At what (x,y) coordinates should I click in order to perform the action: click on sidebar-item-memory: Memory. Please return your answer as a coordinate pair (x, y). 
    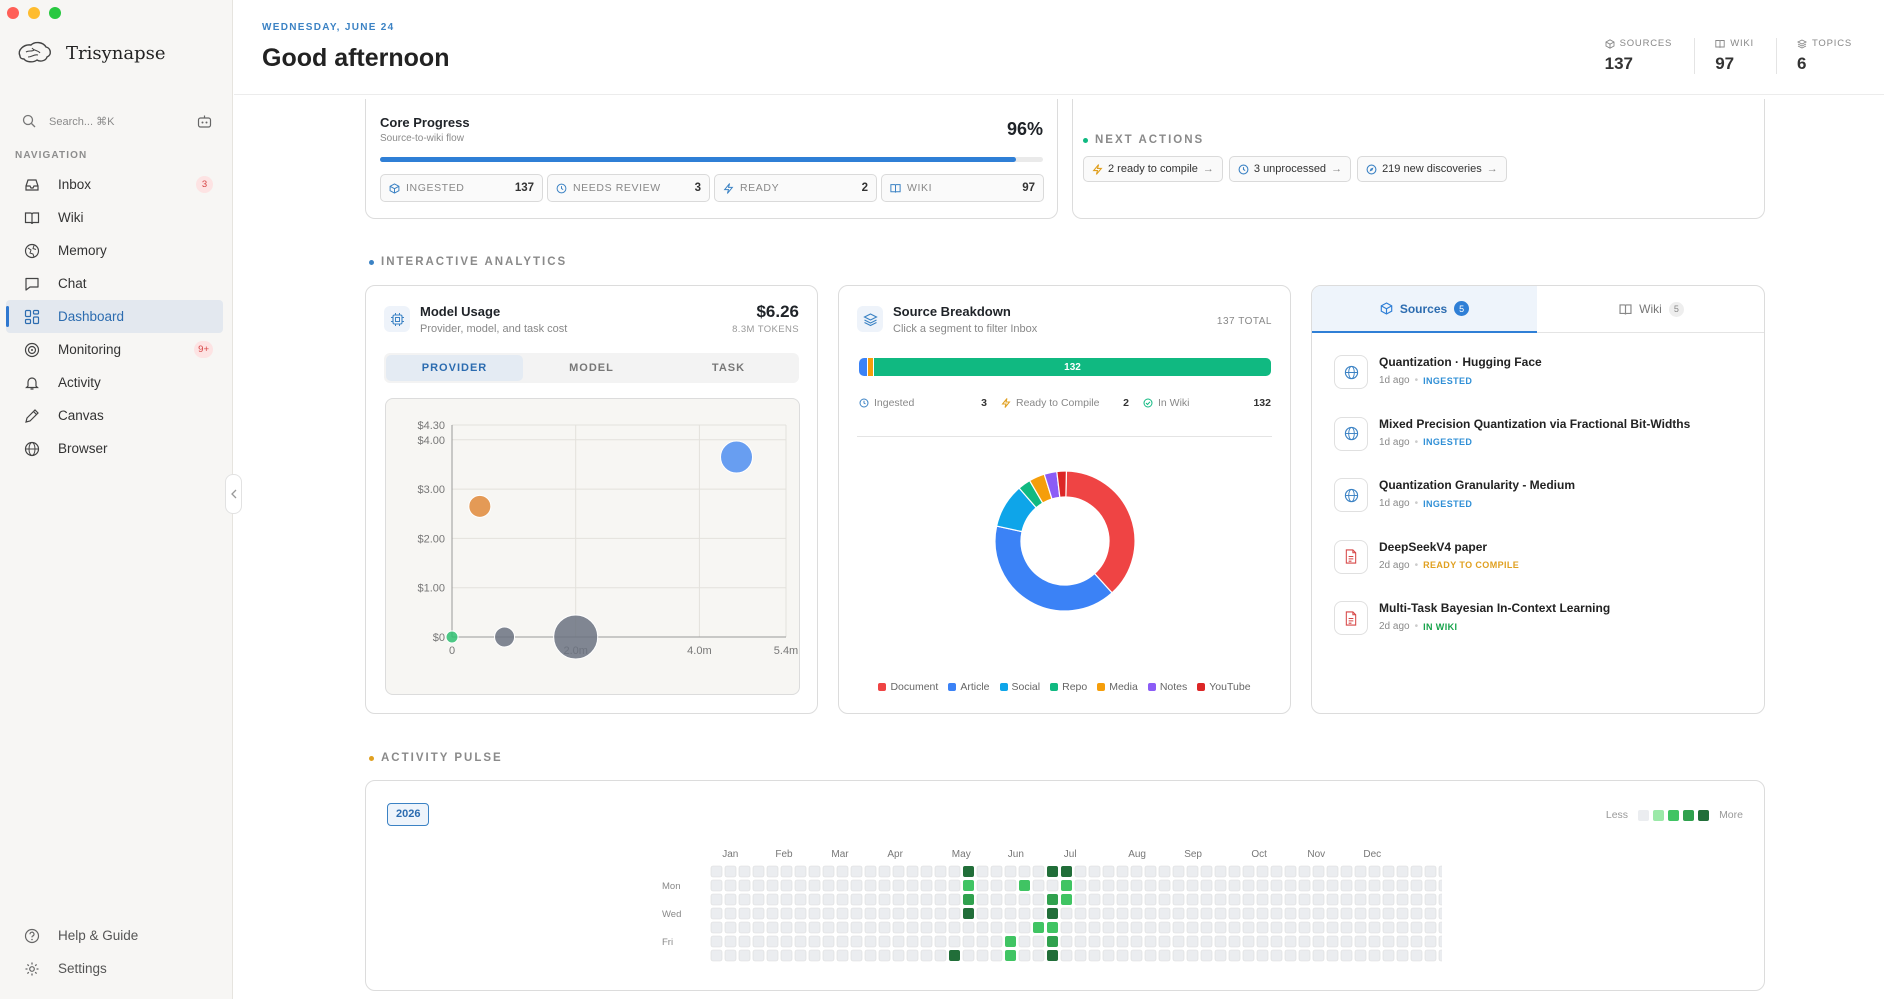
    Looking at the image, I should click on (114, 250).